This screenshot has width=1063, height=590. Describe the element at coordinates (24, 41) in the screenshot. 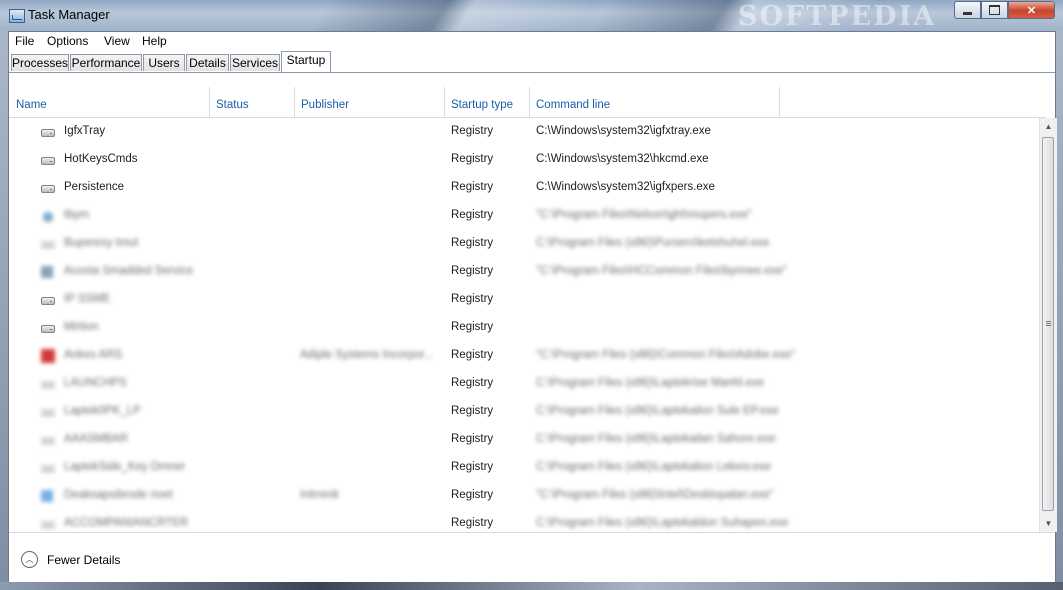

I see `menu-file: File` at that location.